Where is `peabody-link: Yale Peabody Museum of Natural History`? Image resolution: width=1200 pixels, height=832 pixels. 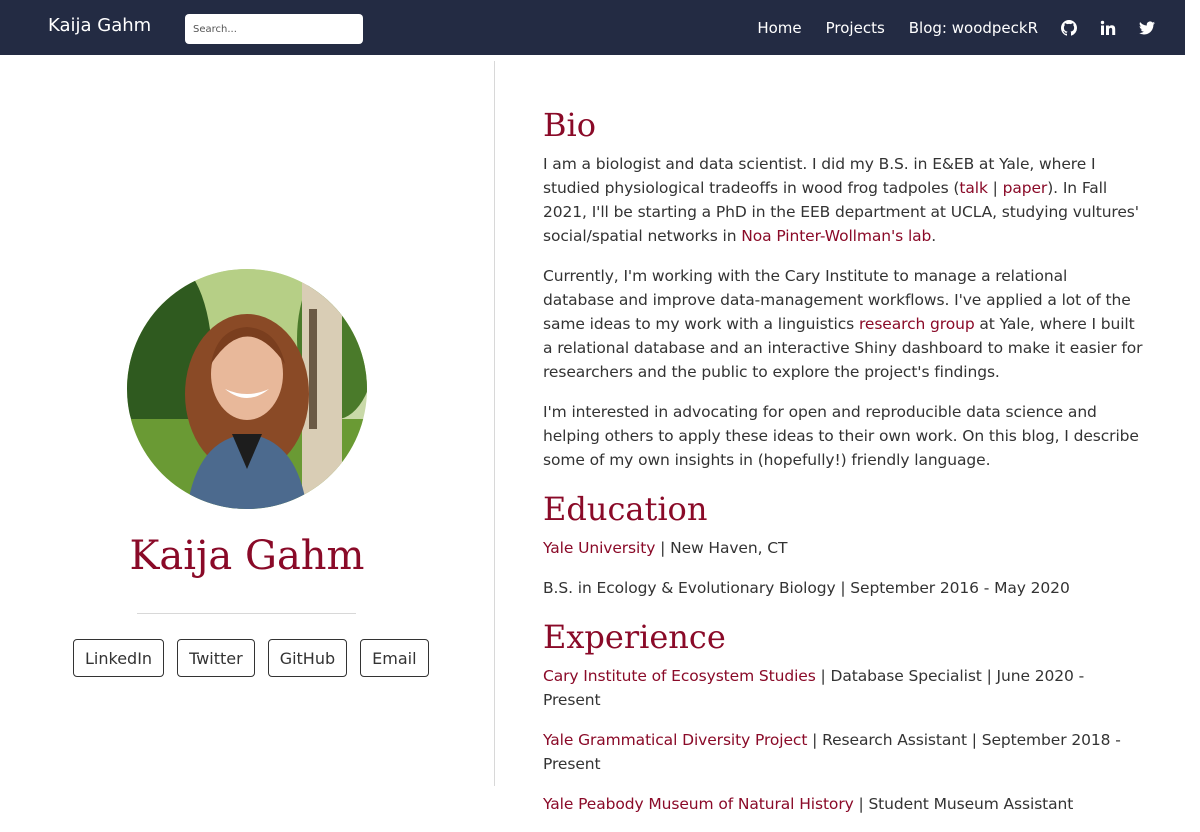
peabody-link: Yale Peabody Museum of Natural History is located at coordinates (698, 804).